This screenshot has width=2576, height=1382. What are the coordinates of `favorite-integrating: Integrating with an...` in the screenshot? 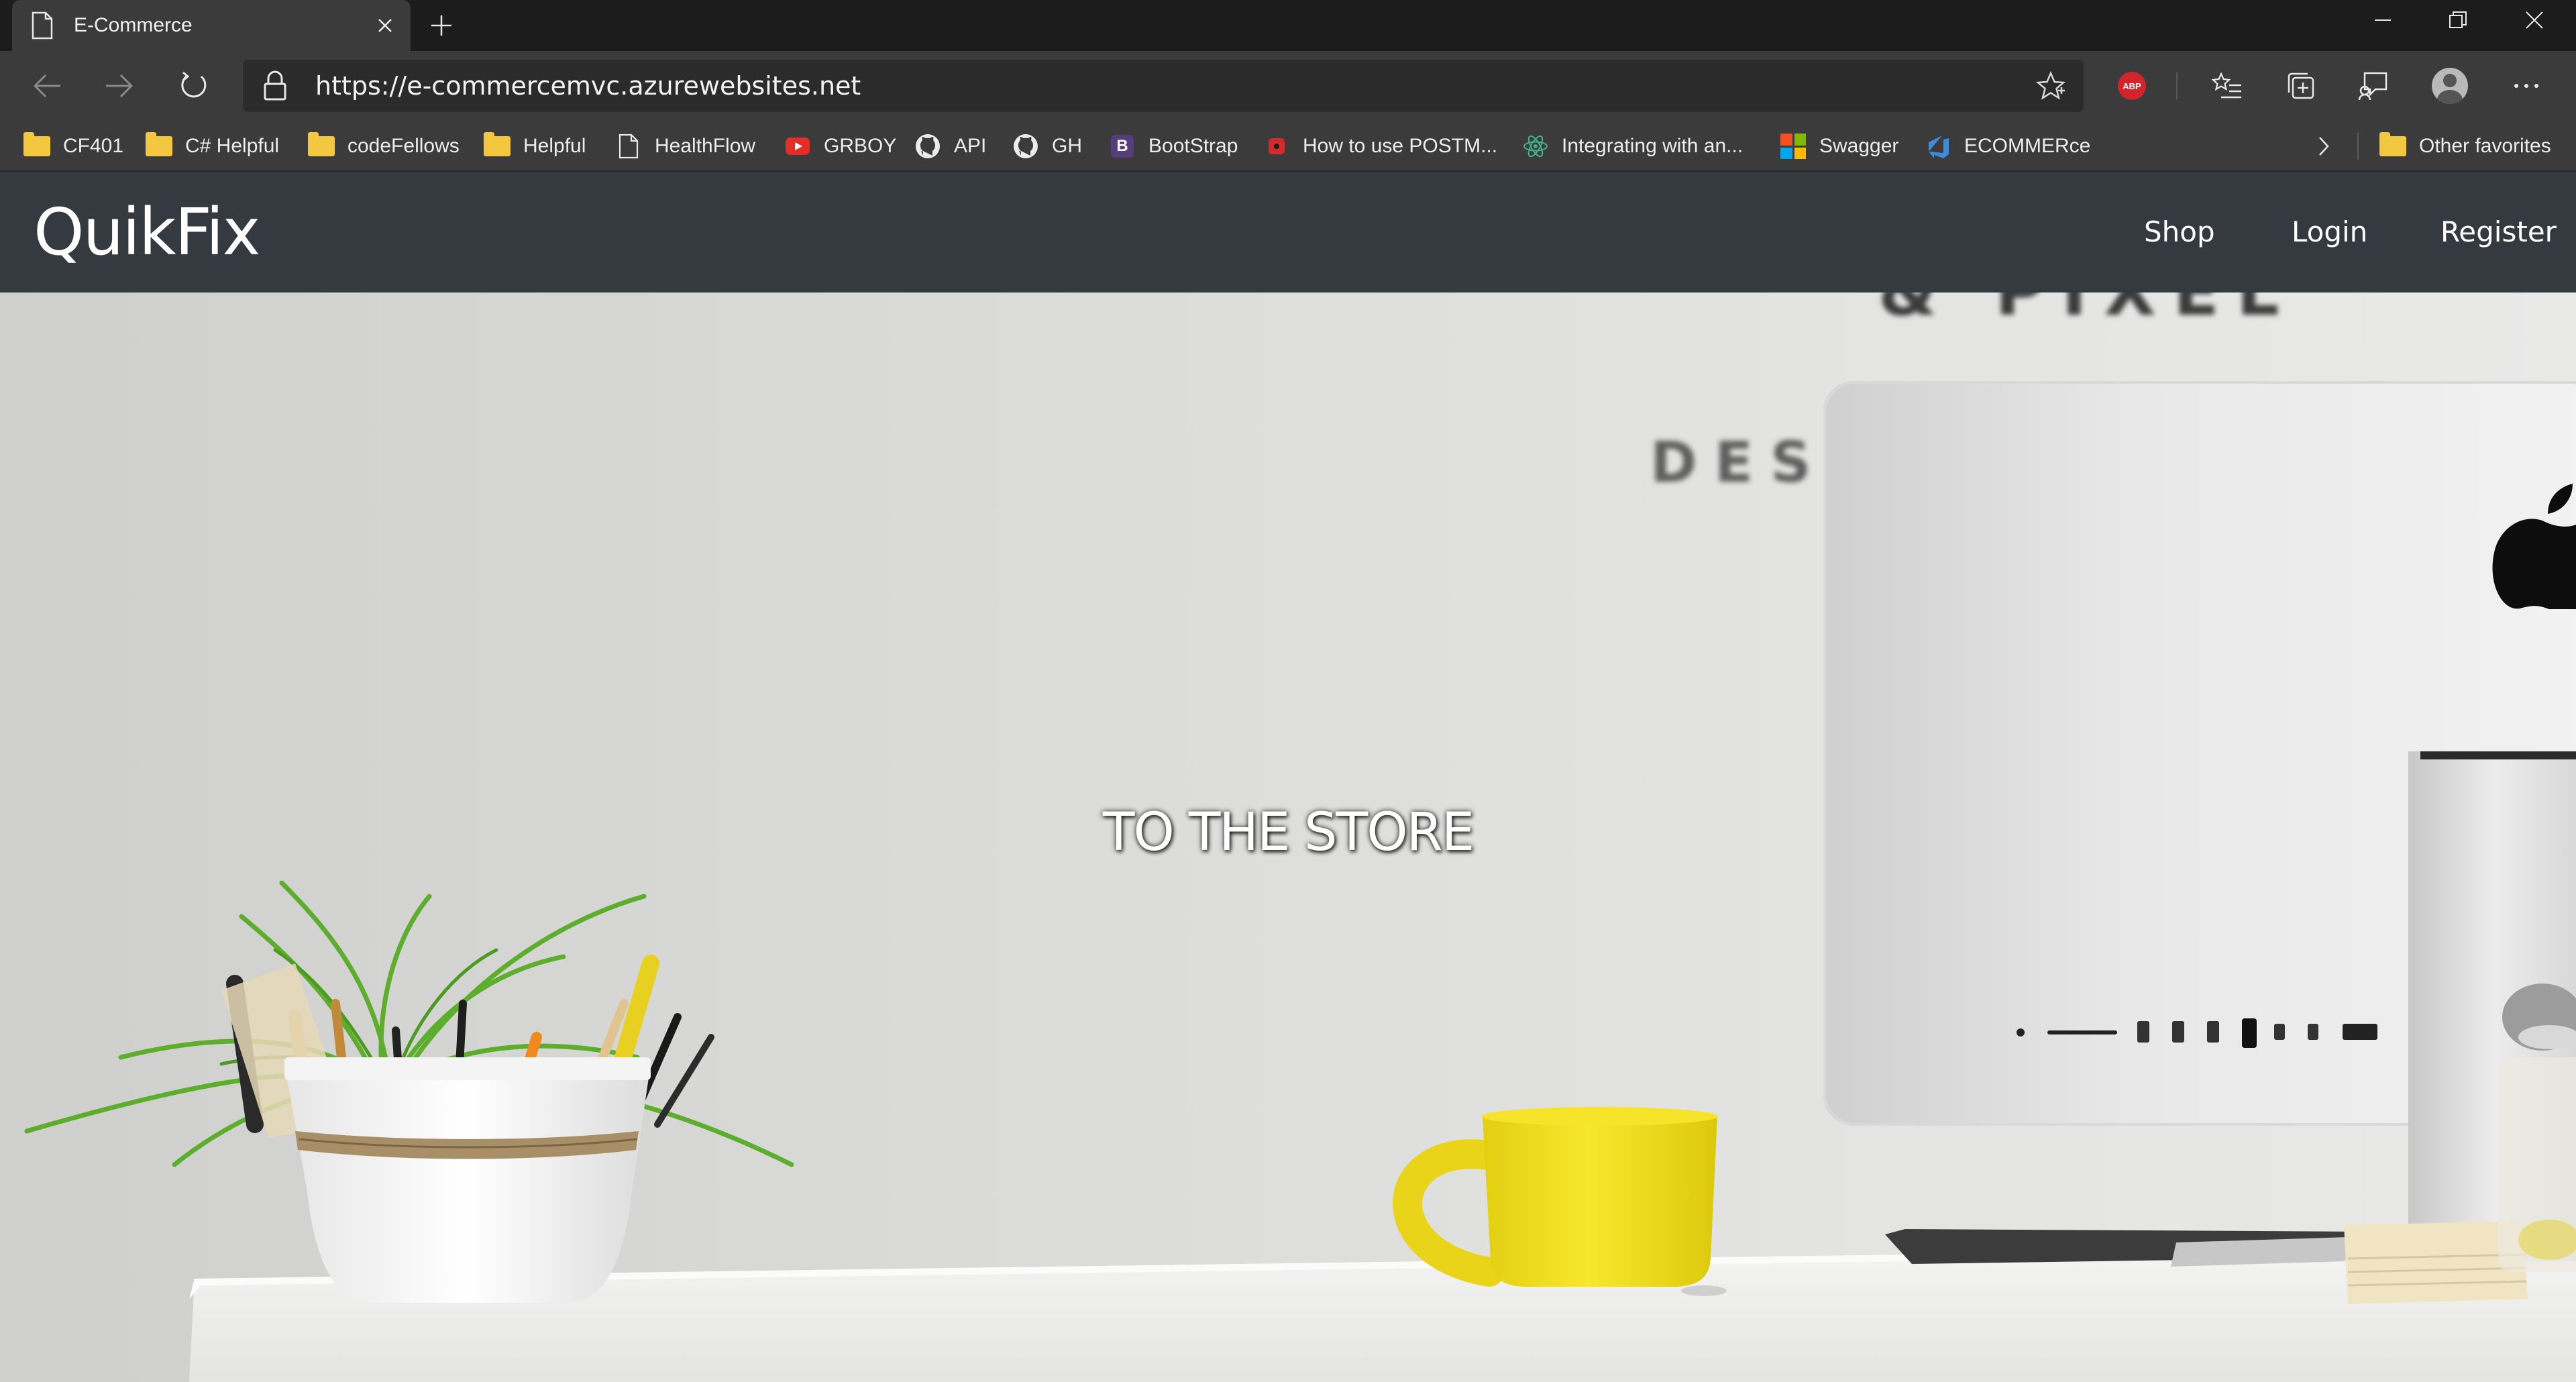 It's located at (1632, 146).